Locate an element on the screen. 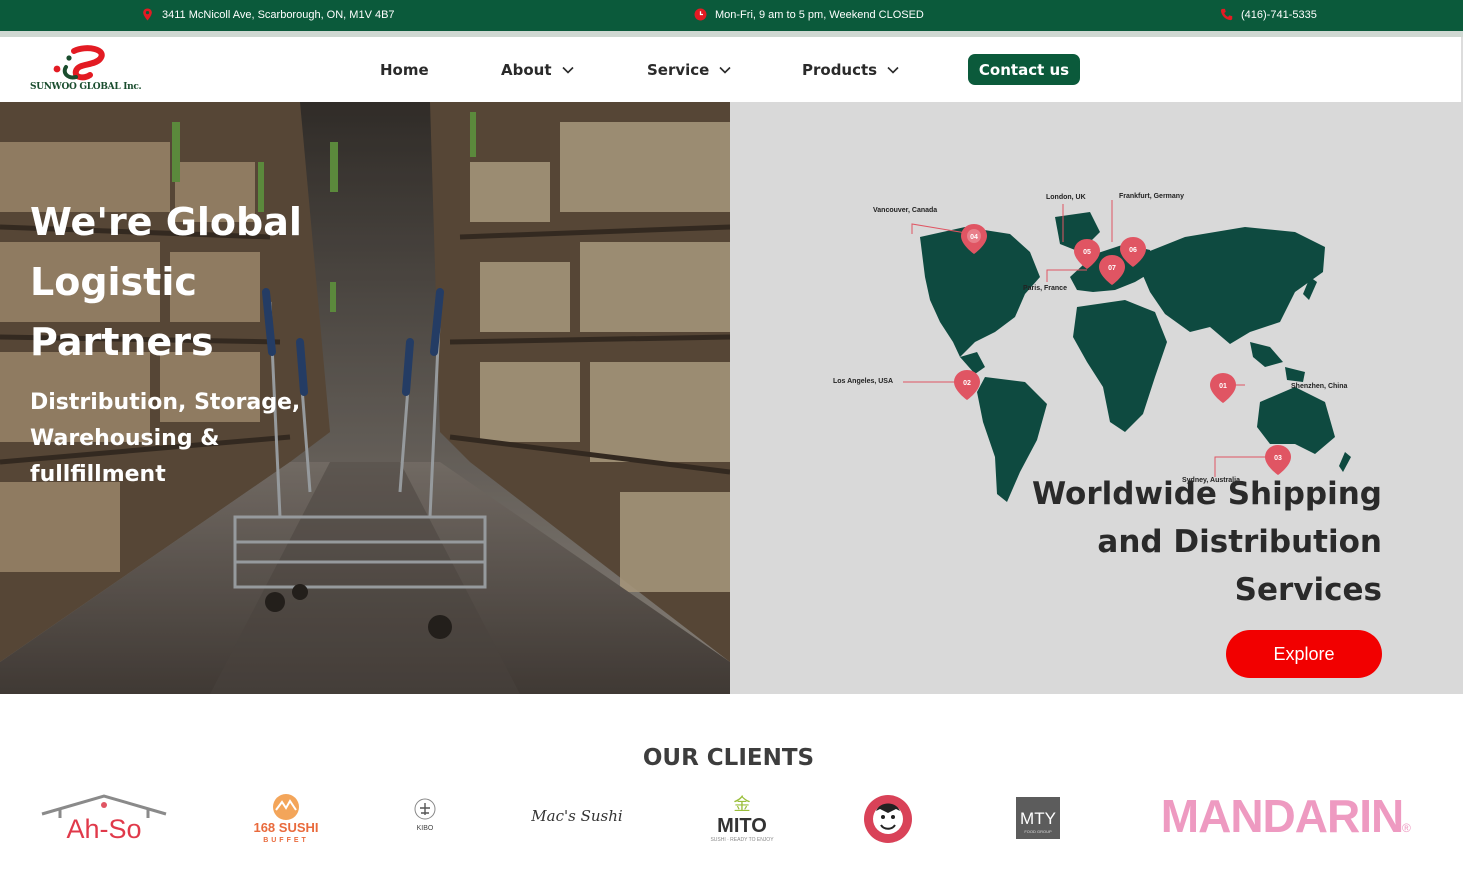 The width and height of the screenshot is (1463, 892). hero-title-line: Partners is located at coordinates (122, 342).